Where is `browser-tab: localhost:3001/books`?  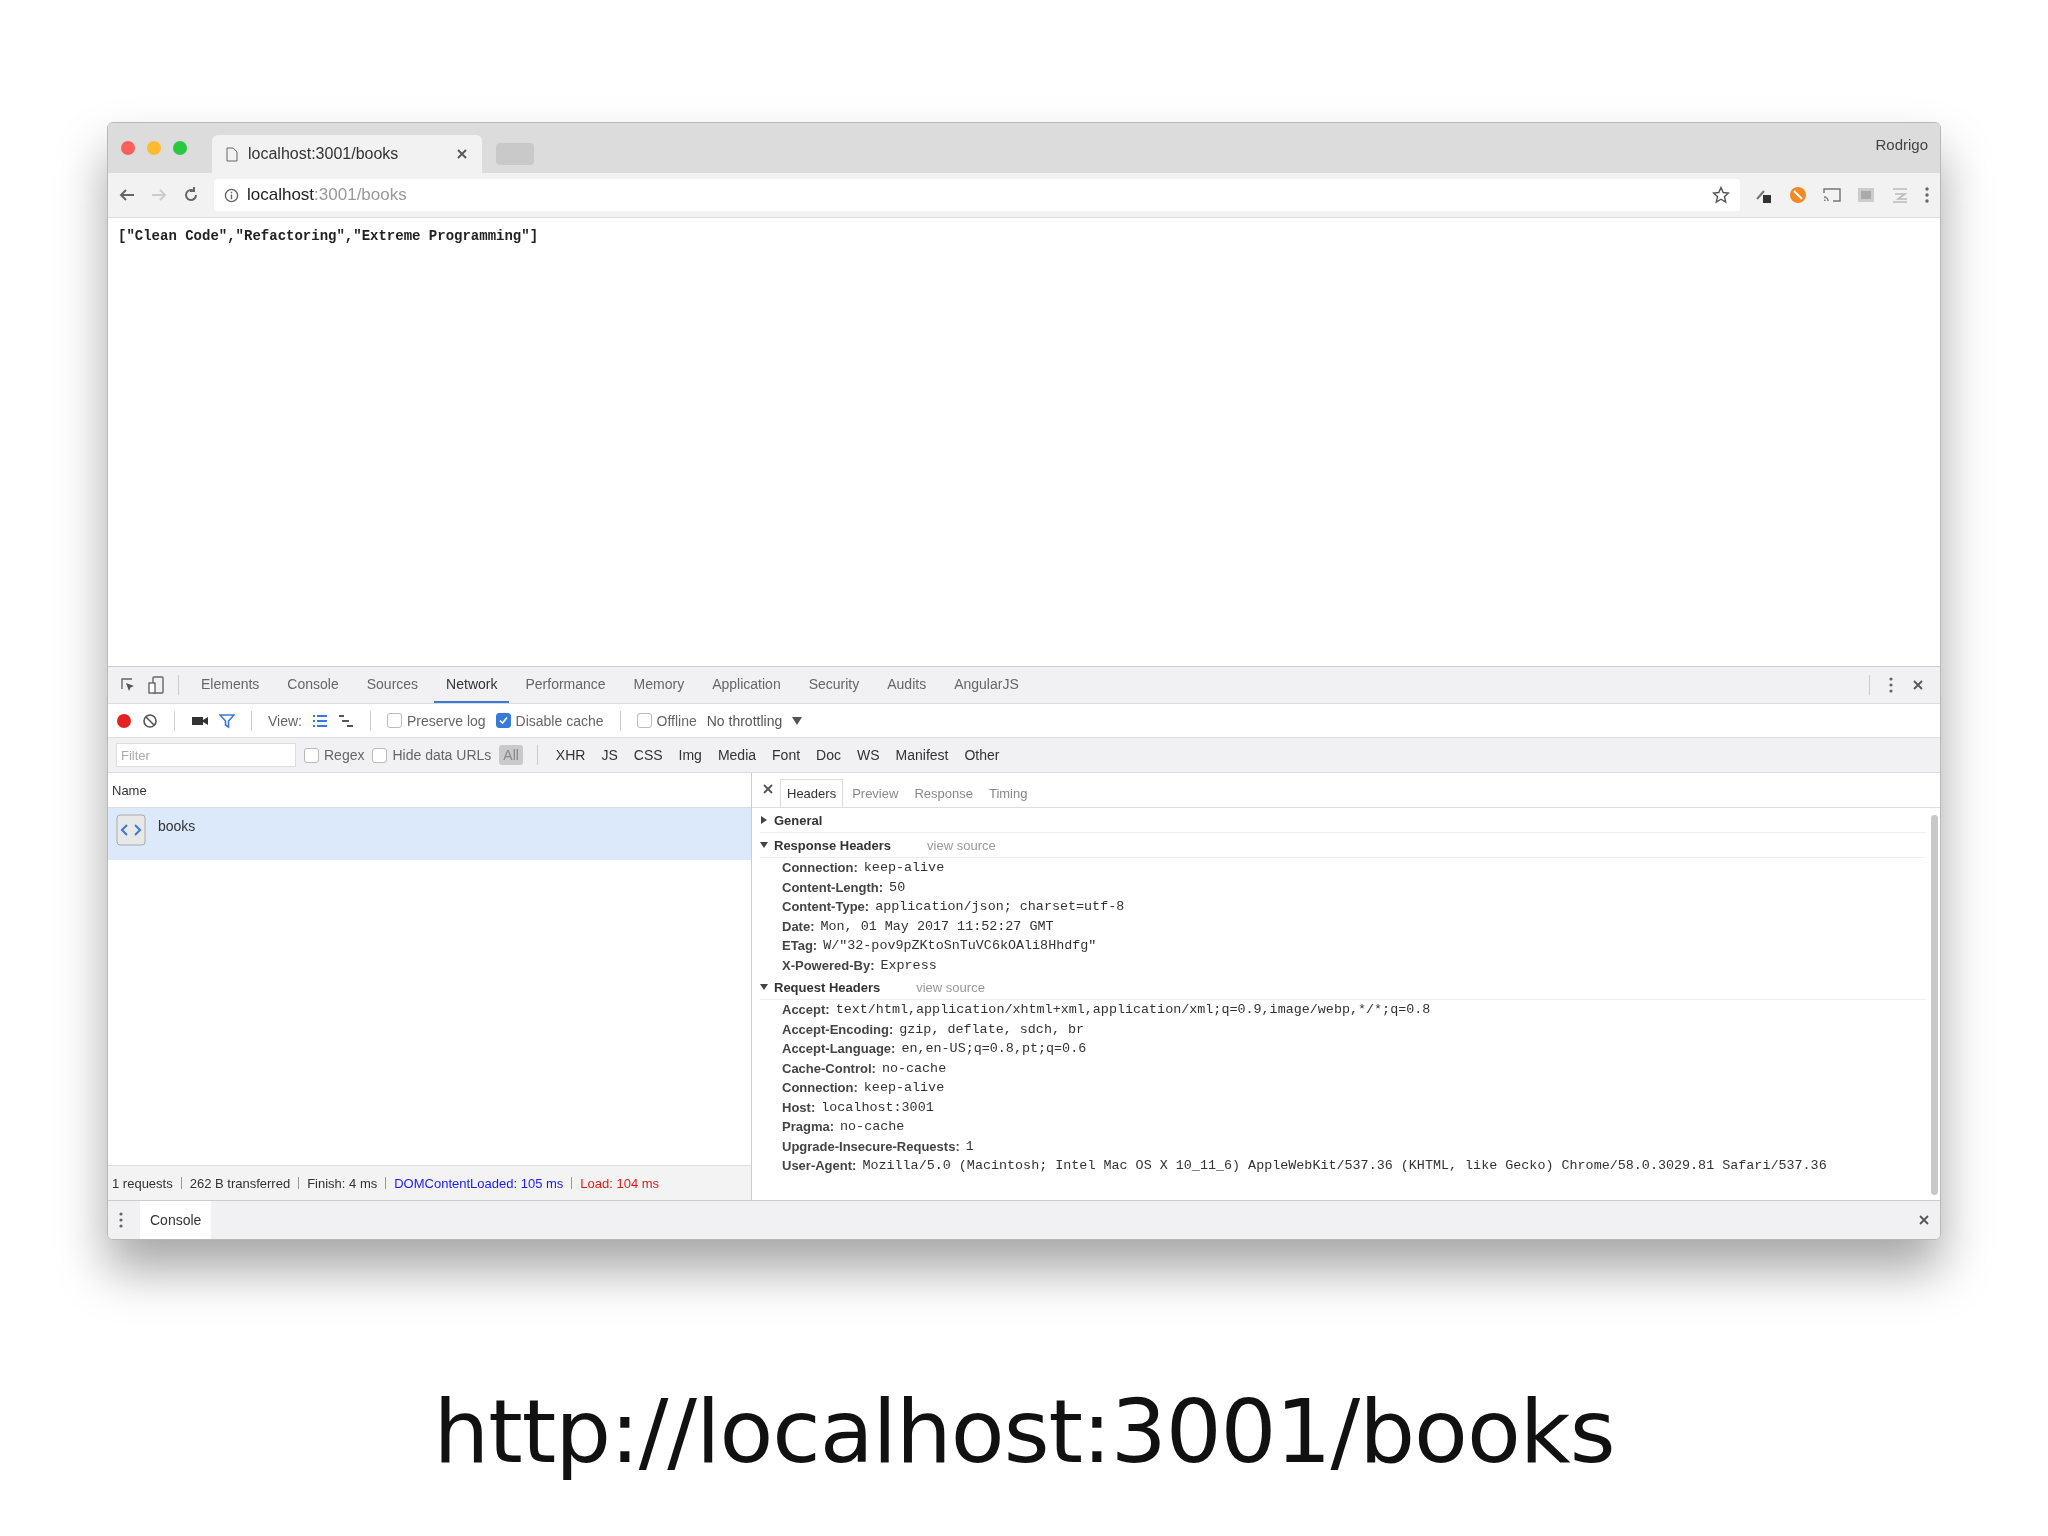
browser-tab: localhost:3001/books is located at coordinates (347, 154).